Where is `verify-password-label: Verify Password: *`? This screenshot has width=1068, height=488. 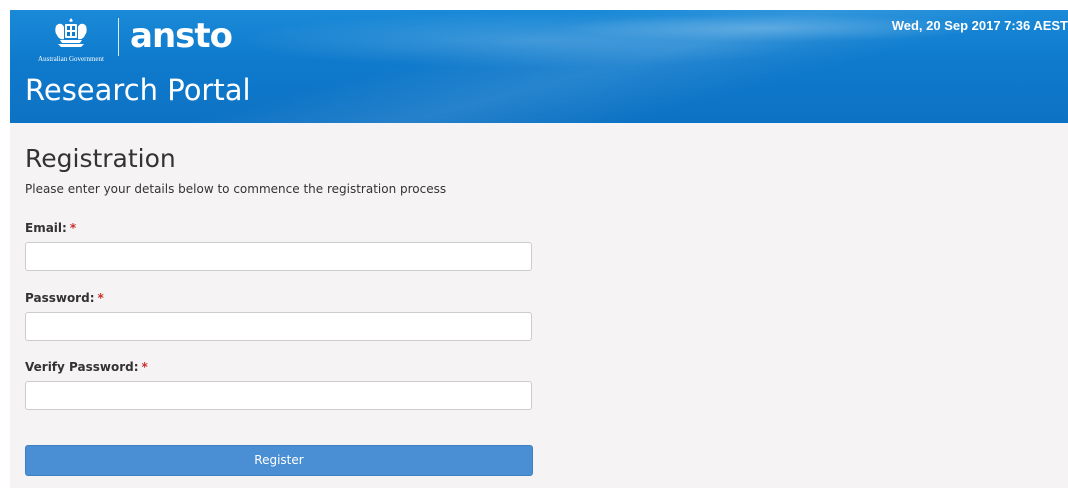
verify-password-label: Verify Password: * is located at coordinates (86, 367).